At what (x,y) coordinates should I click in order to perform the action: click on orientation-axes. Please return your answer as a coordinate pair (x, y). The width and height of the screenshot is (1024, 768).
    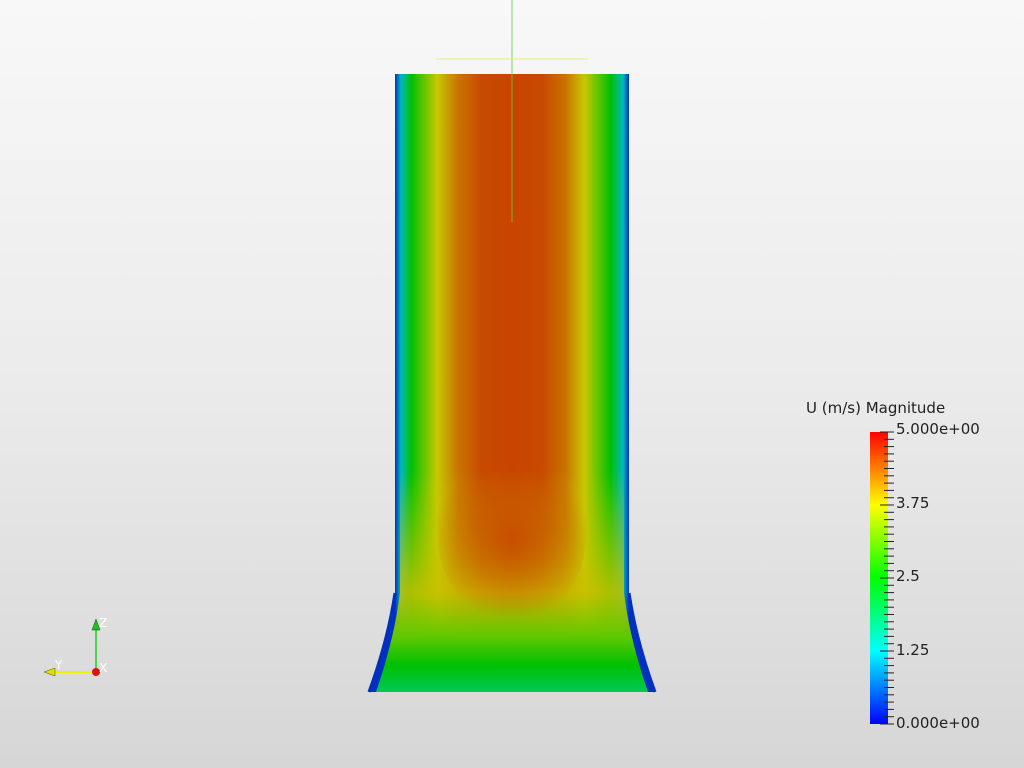
    Looking at the image, I should click on (72, 647).